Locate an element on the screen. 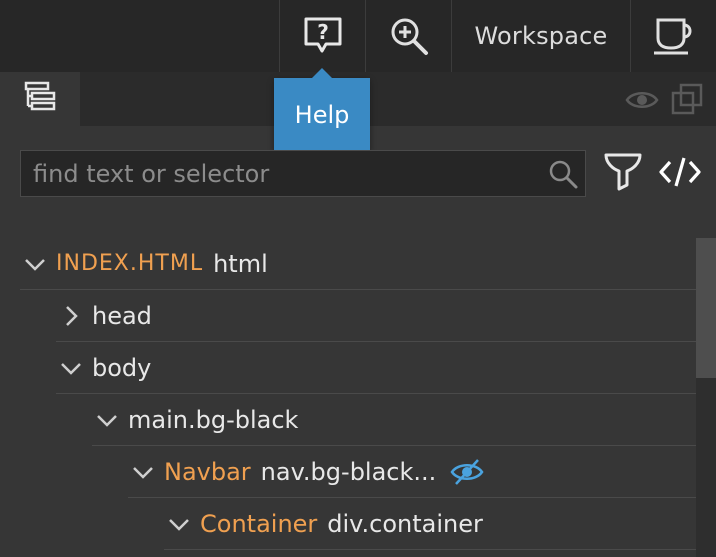 Image resolution: width=716 pixels, height=557 pixels. tree-row-head: head is located at coordinates (376, 316).